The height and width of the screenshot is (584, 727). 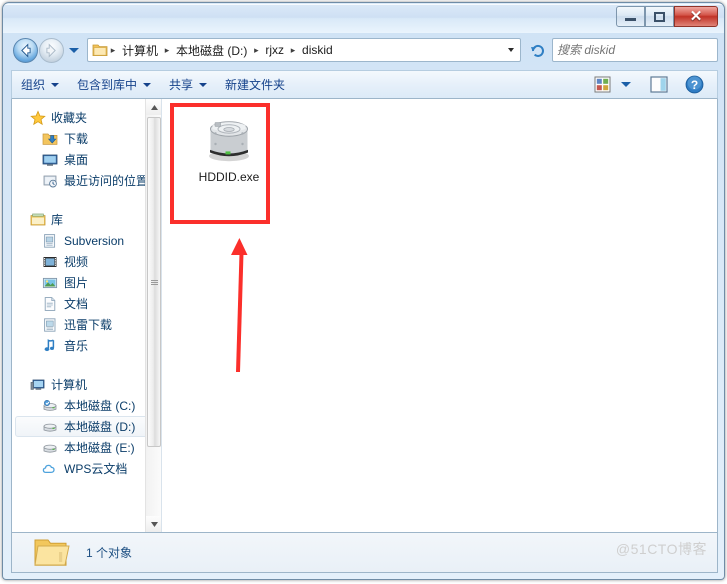 I want to click on sidebar-label: 库, so click(x=57, y=220).